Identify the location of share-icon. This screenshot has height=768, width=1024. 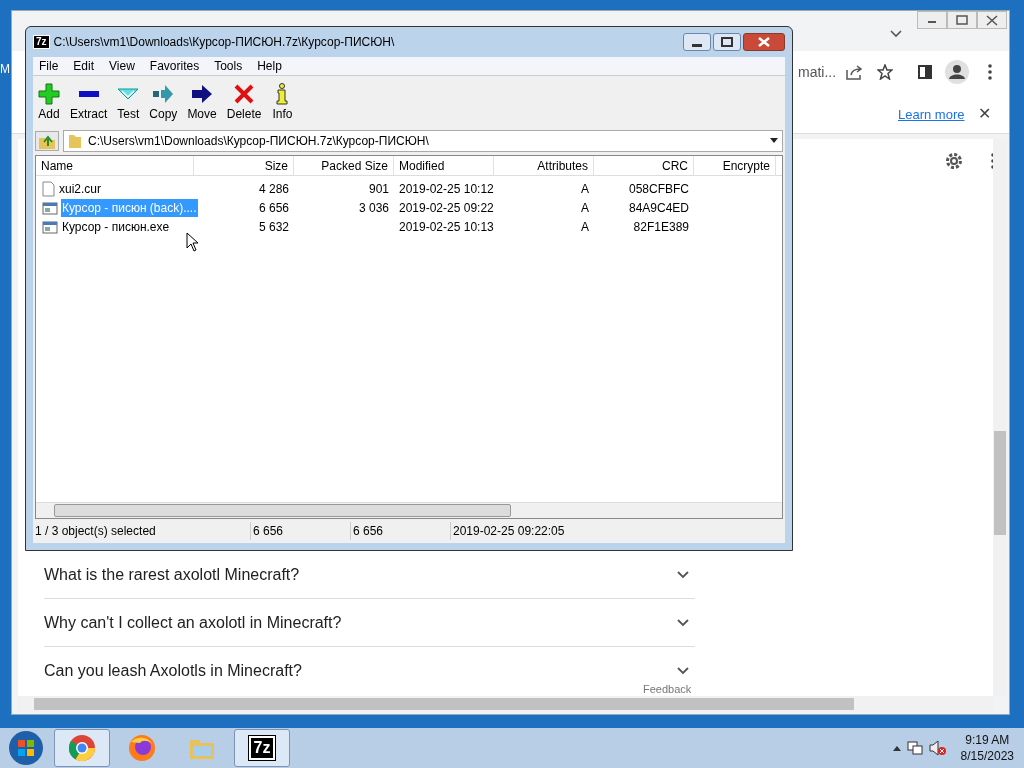
(854, 72).